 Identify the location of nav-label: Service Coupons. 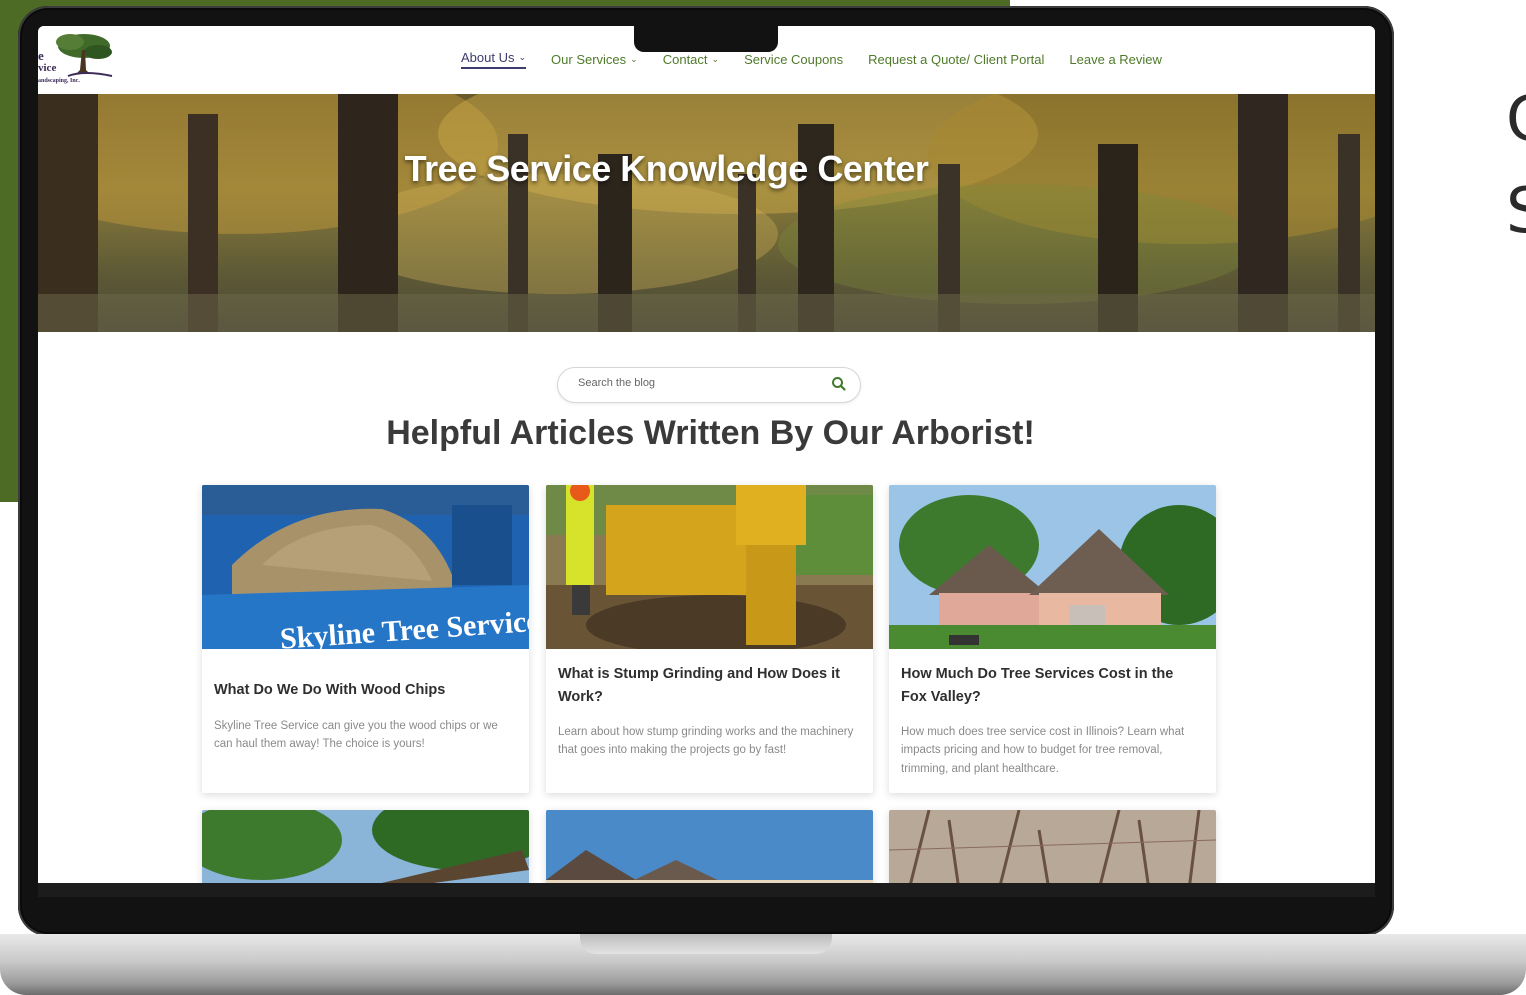
(794, 59).